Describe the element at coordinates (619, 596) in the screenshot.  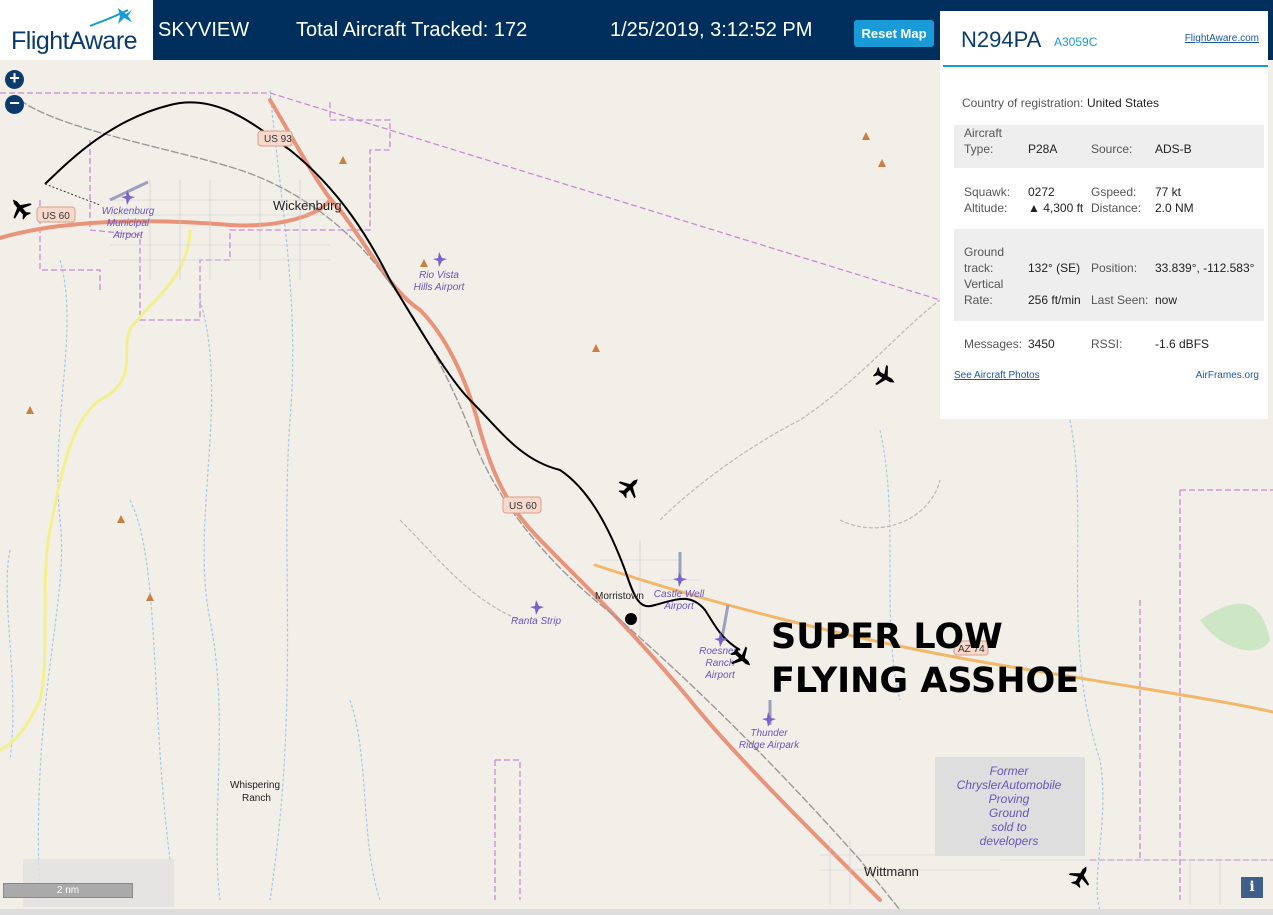
I see `town-morristown: Morristown` at that location.